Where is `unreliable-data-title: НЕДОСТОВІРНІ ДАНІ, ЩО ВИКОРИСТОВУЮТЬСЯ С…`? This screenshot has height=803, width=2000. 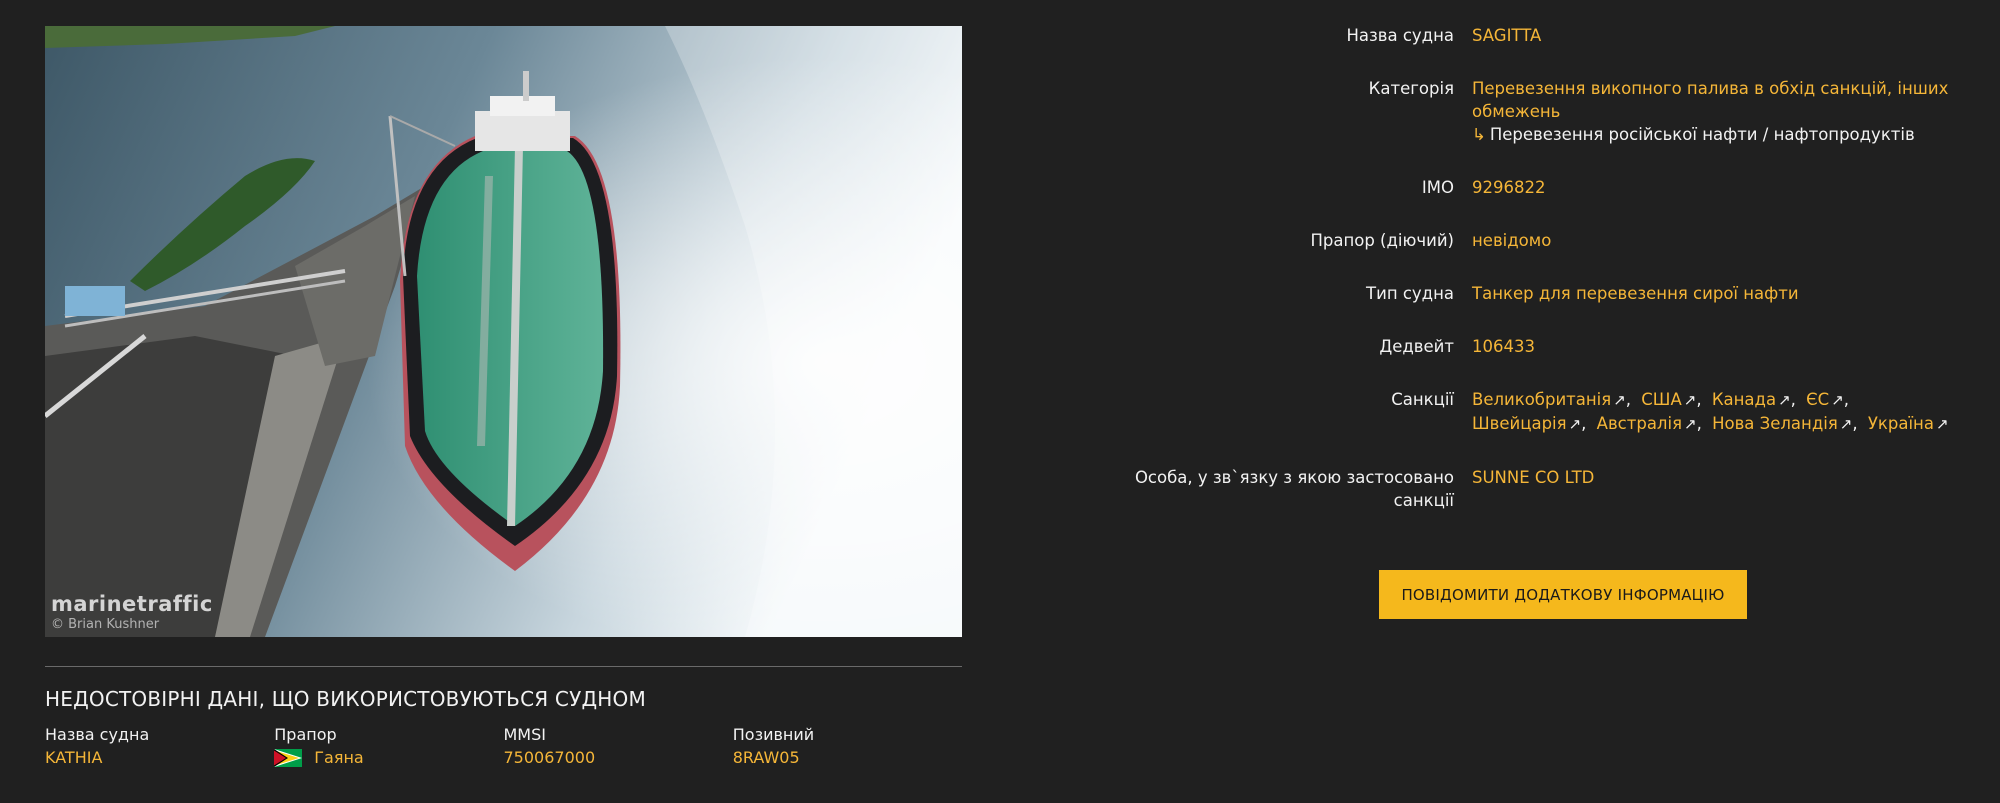
unreliable-data-title: НЕДОСТОВІРНІ ДАНІ, ЩО ВИКОРИСТОВУЮТЬСЯ С… is located at coordinates (345, 699).